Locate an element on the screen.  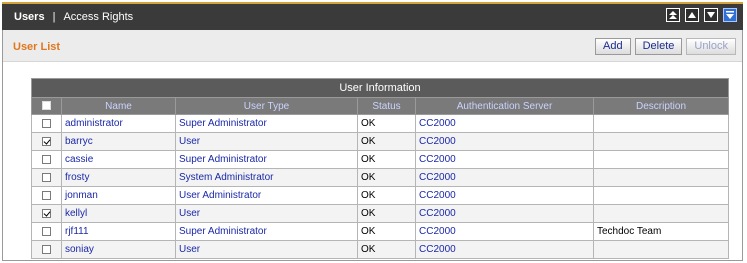
table-row: frosty System Administrator OK CC2000 is located at coordinates (380, 177).